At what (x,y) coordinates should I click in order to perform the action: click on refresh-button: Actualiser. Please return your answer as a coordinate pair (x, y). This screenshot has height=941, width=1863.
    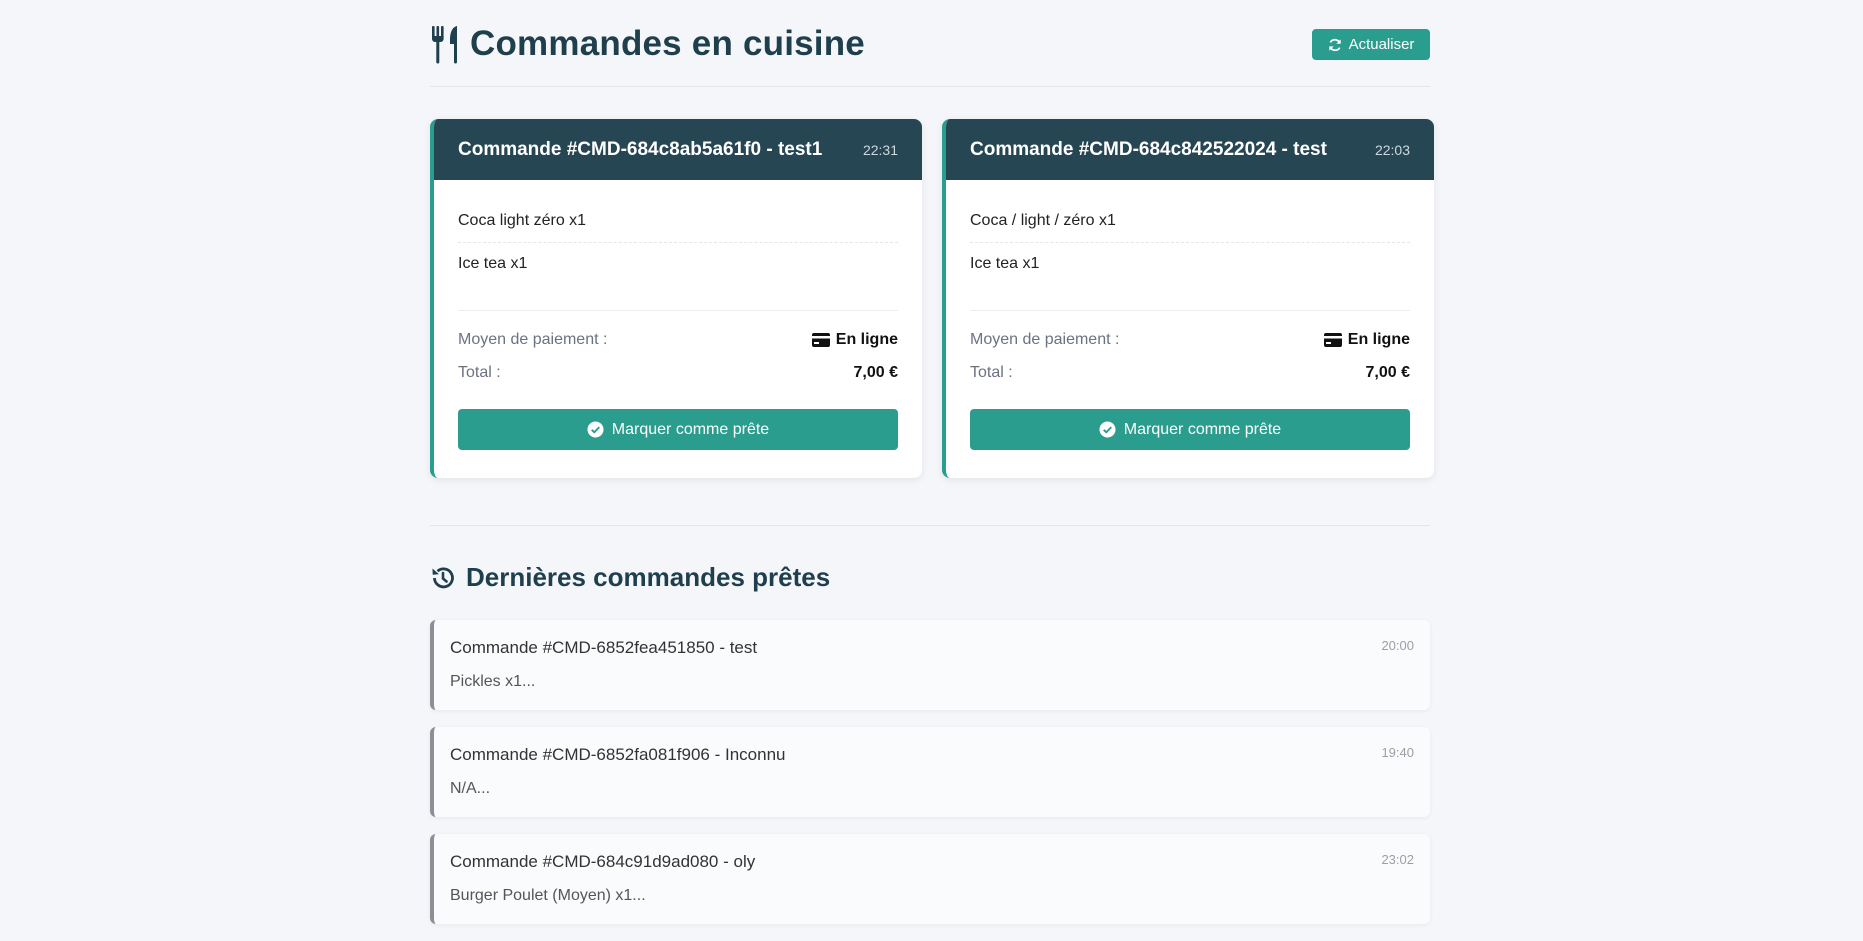
    Looking at the image, I should click on (1371, 44).